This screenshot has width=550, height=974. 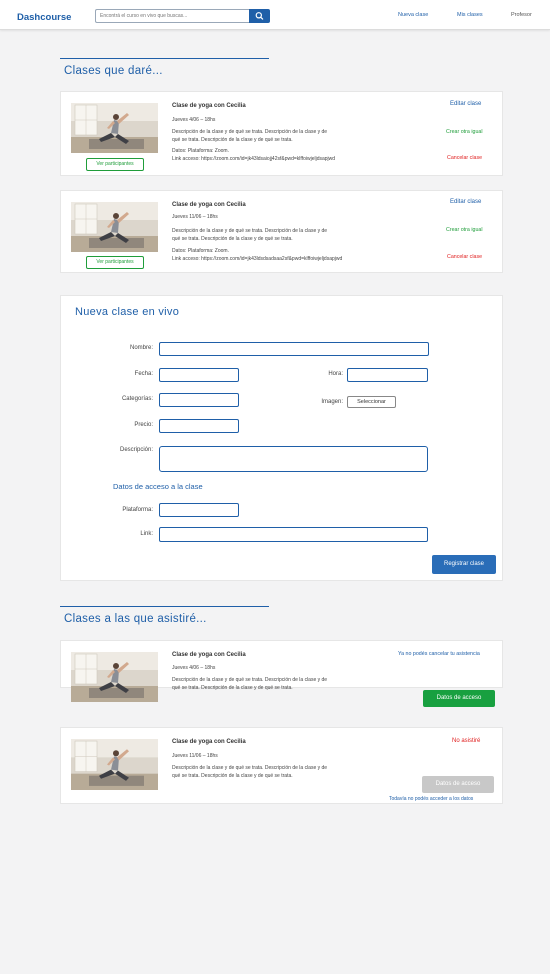 I want to click on platform-input, so click(x=199, y=510).